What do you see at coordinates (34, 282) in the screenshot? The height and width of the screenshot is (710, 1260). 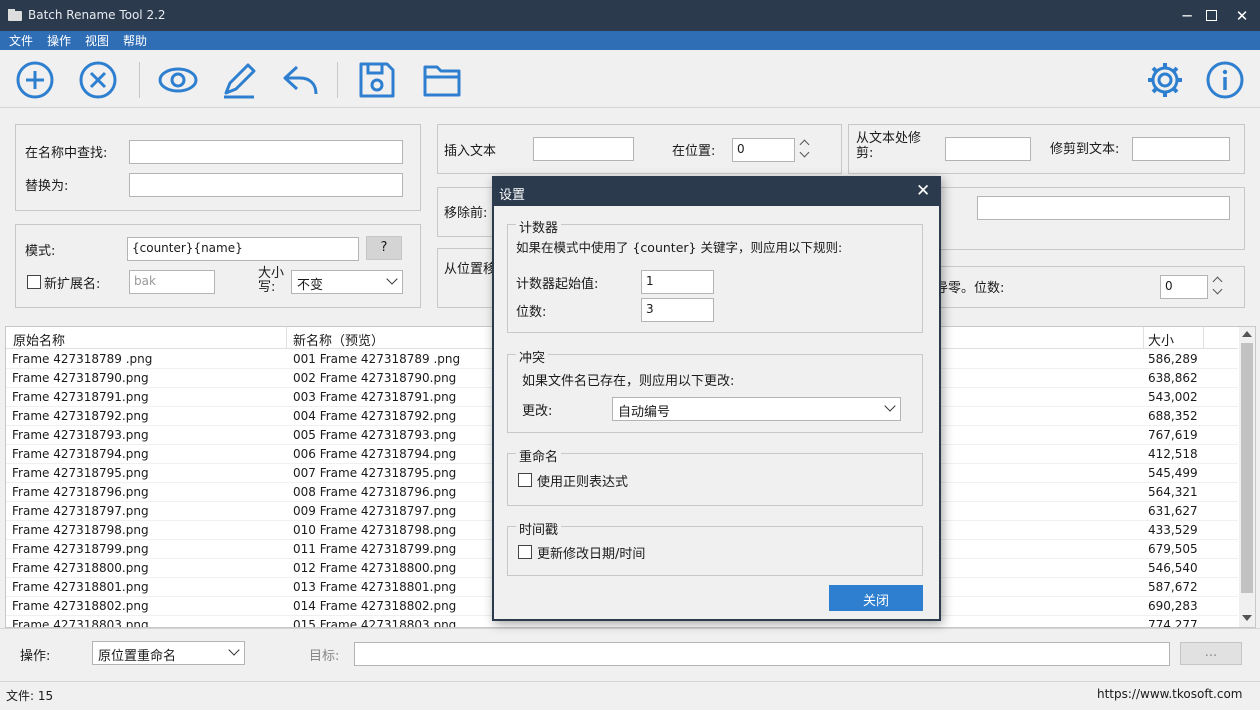 I see `new-ext-checkbox` at bounding box center [34, 282].